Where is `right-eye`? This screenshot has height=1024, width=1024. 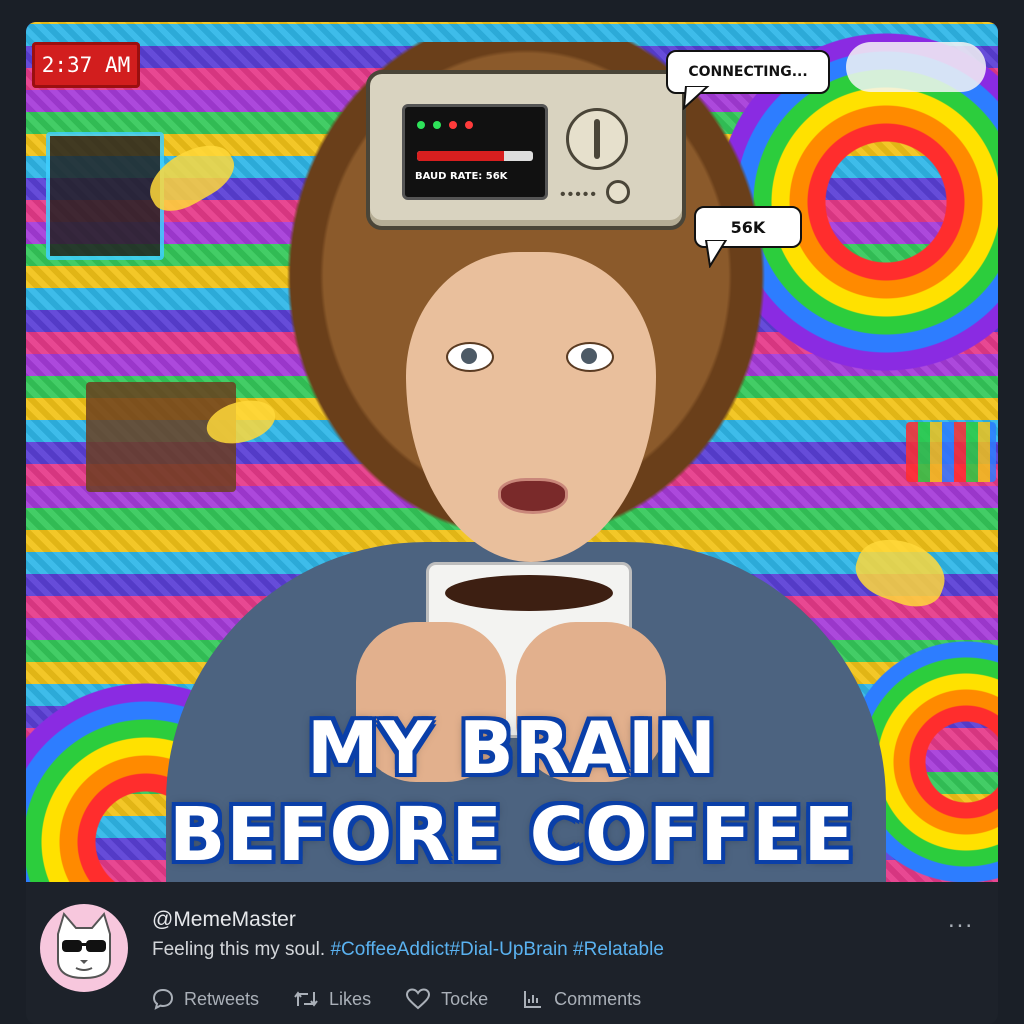
right-eye is located at coordinates (590, 357).